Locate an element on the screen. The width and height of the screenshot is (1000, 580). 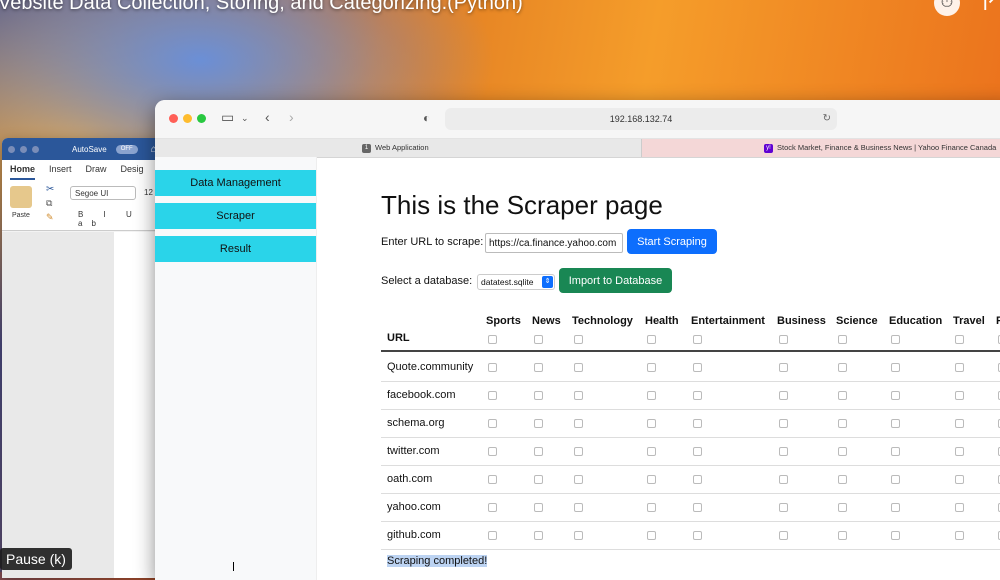
chevron-down-icon: ⌄ is located at coordinates (245, 118).